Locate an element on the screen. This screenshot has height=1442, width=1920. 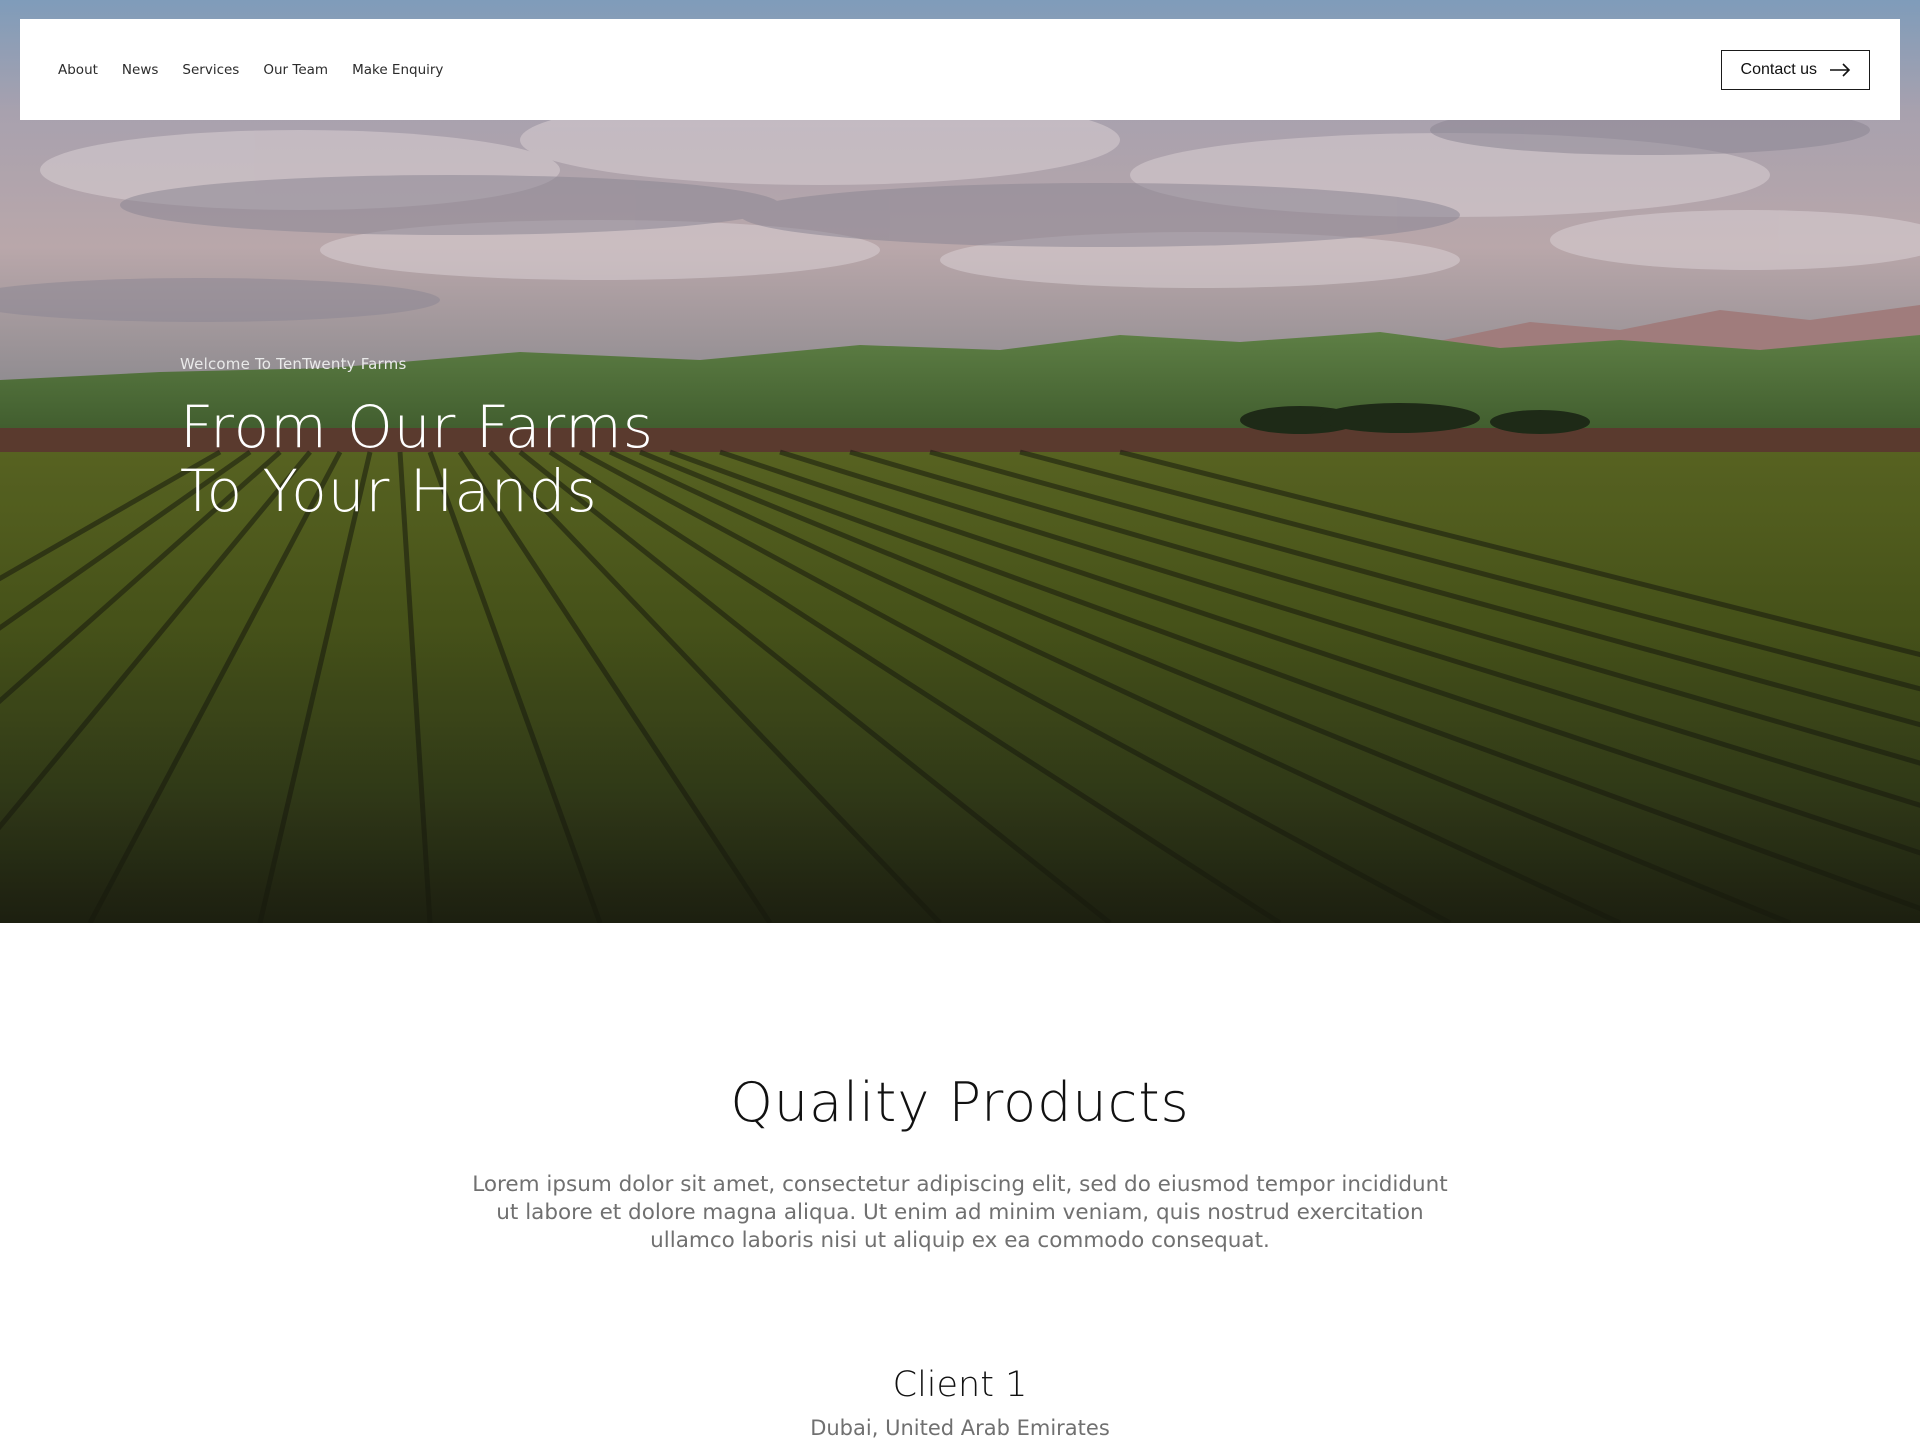
nav-link-news: News is located at coordinates (140, 70).